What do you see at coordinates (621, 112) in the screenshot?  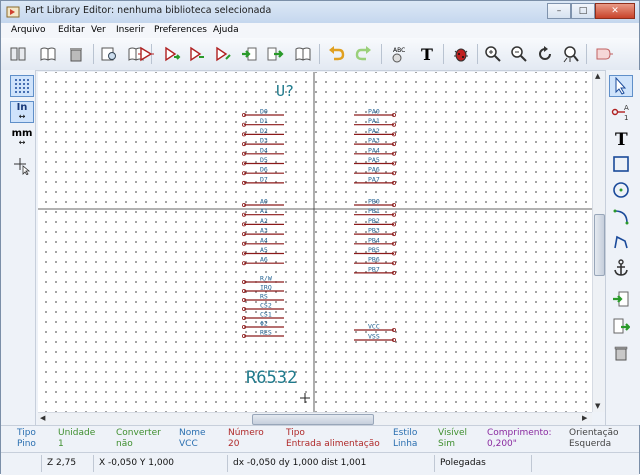 I see `add-pin-icon: A1` at bounding box center [621, 112].